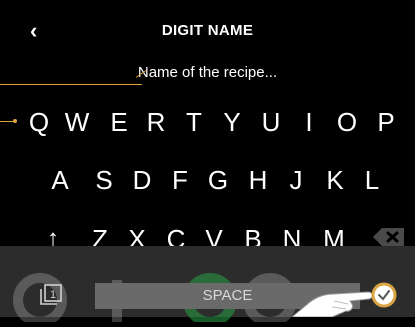 The image size is (415, 327). Describe the element at coordinates (347, 122) in the screenshot. I see `key-o: O` at that location.